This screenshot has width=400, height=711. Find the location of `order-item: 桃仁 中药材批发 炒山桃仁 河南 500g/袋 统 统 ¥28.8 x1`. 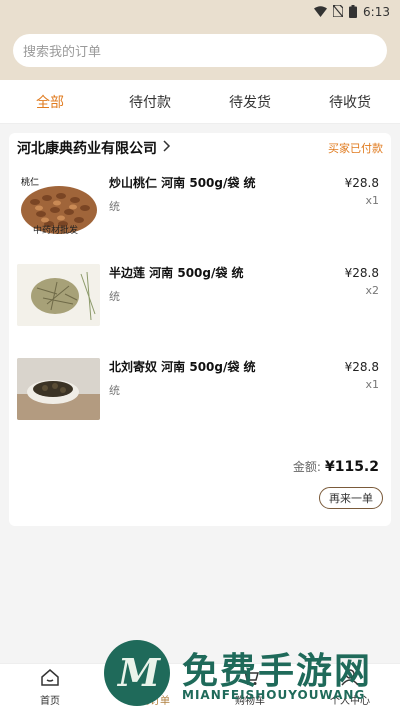

order-item: 桃仁 中药材批发 炒山桃仁 河南 500g/袋 统 统 ¥28.8 x1 is located at coordinates (200, 214).